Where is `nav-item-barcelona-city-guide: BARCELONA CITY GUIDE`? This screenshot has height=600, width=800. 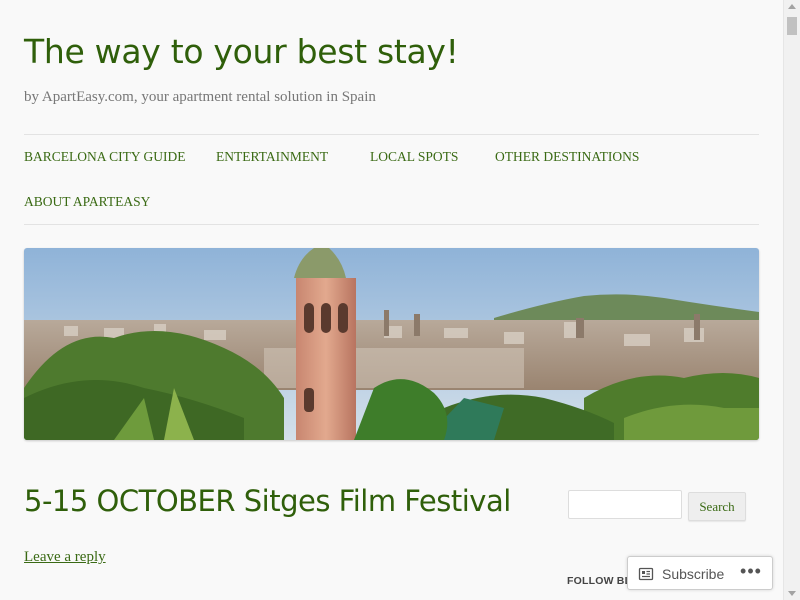
nav-item-barcelona-city-guide: BARCELONA CITY GUIDE is located at coordinates (105, 157).